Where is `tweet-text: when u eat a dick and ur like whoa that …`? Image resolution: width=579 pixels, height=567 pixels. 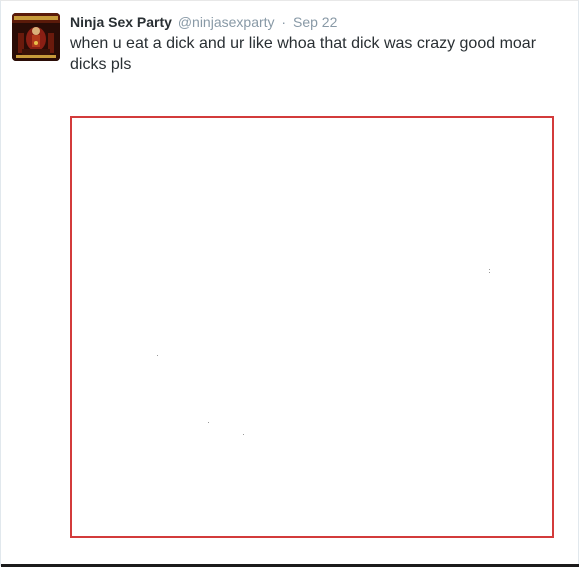
tweet-text: when u eat a dick and ur like whoa that … is located at coordinates (303, 54).